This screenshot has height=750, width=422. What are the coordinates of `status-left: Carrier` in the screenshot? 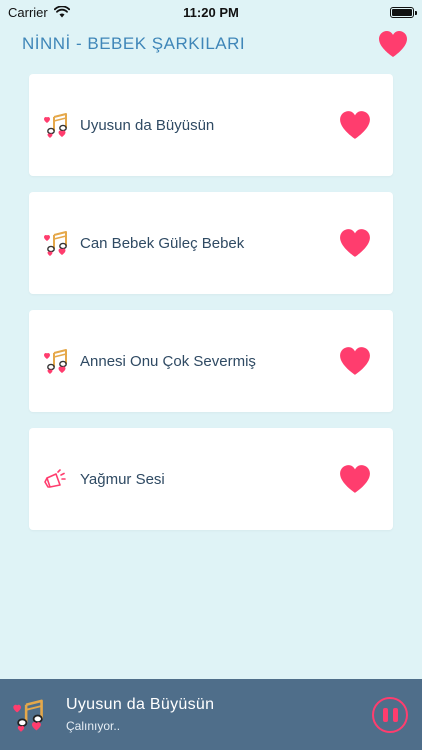 It's located at (39, 12).